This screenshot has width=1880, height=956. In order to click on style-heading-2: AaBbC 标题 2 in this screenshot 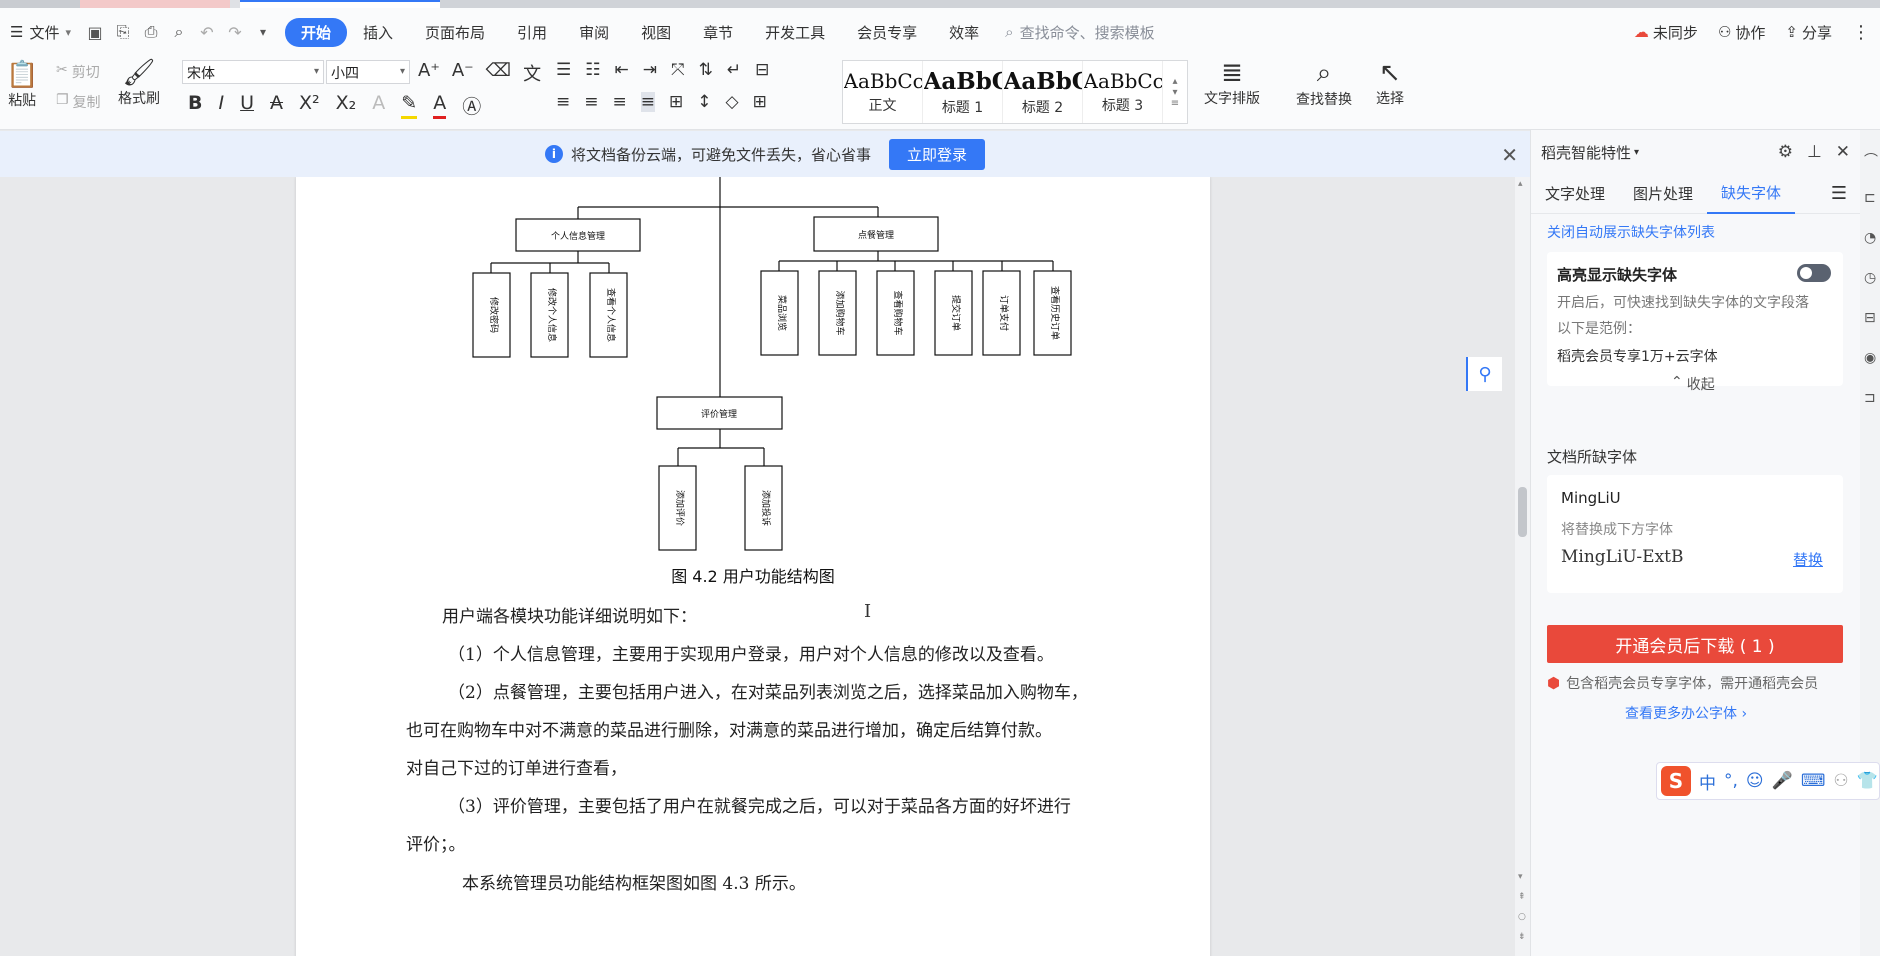, I will do `click(1043, 92)`.